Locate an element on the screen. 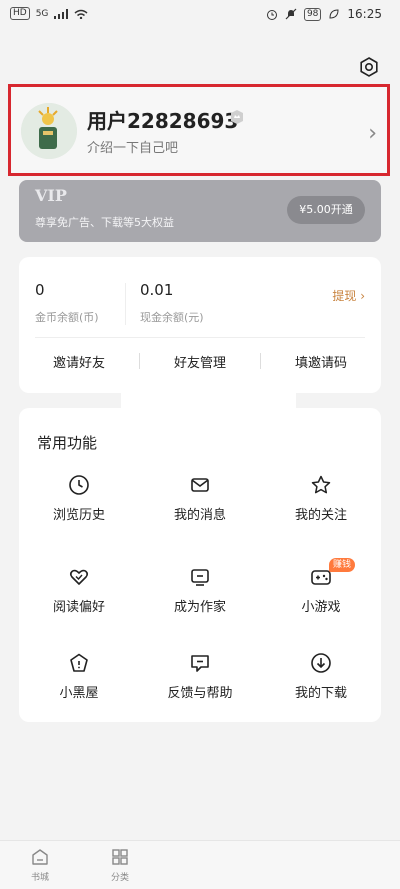 The image size is (400, 889). coins-value: 0 is located at coordinates (40, 290).